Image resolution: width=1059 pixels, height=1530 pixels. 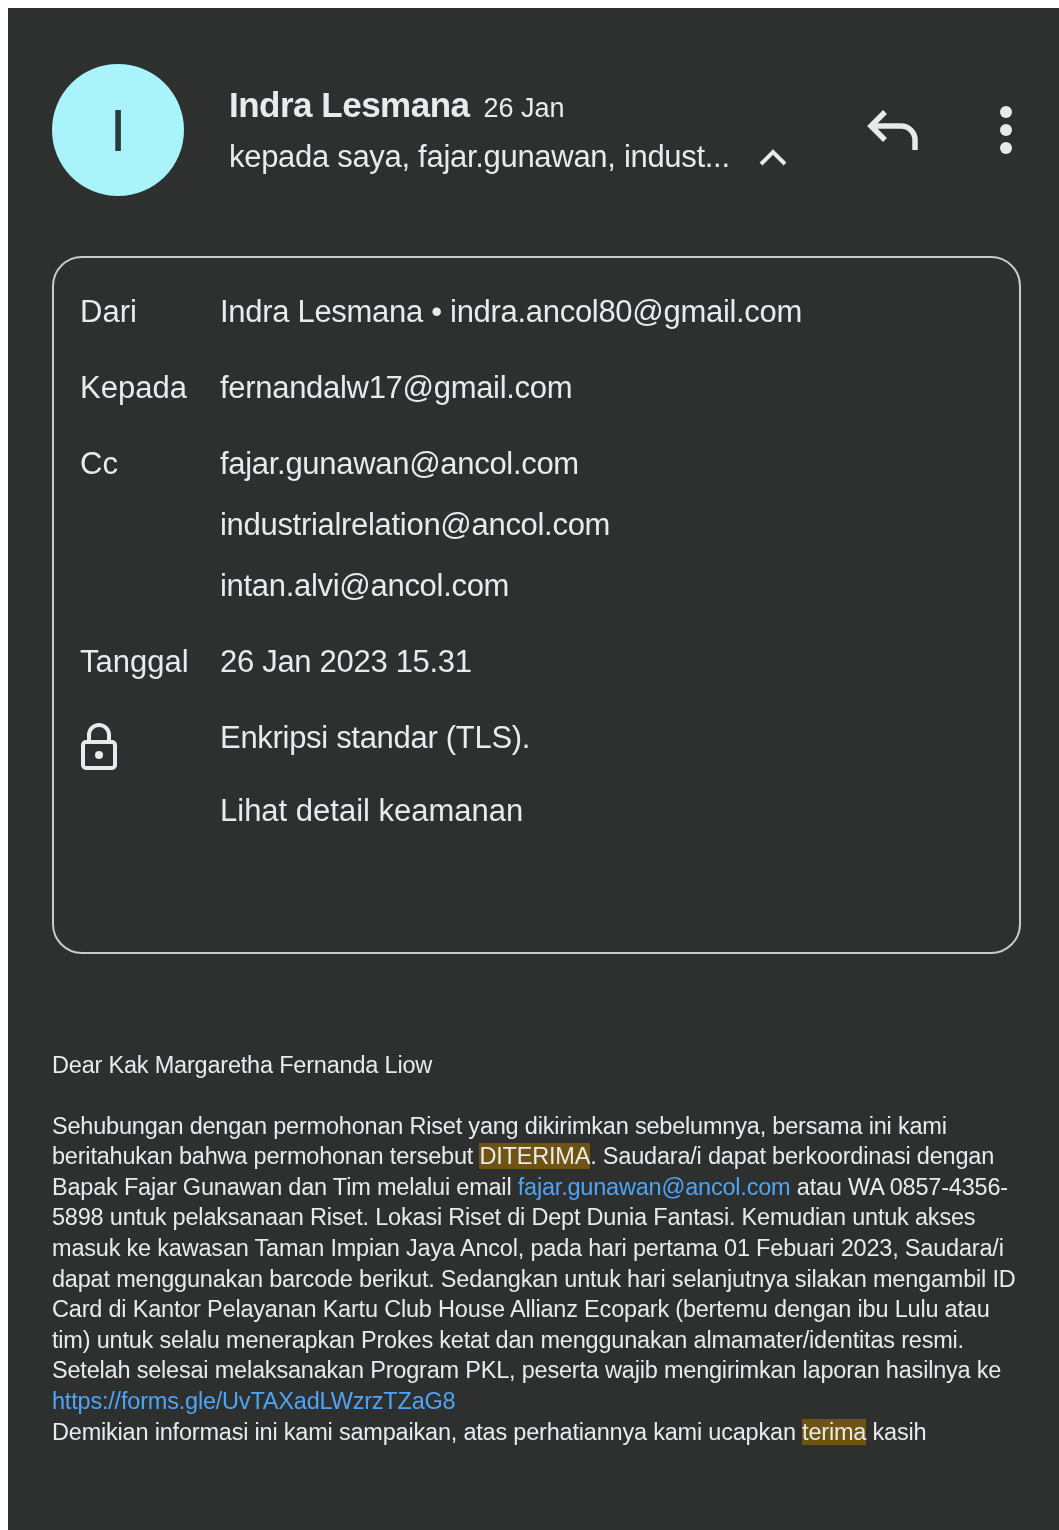 I want to click on field-value: fajar.gunawan@ancol.com, so click(x=400, y=464).